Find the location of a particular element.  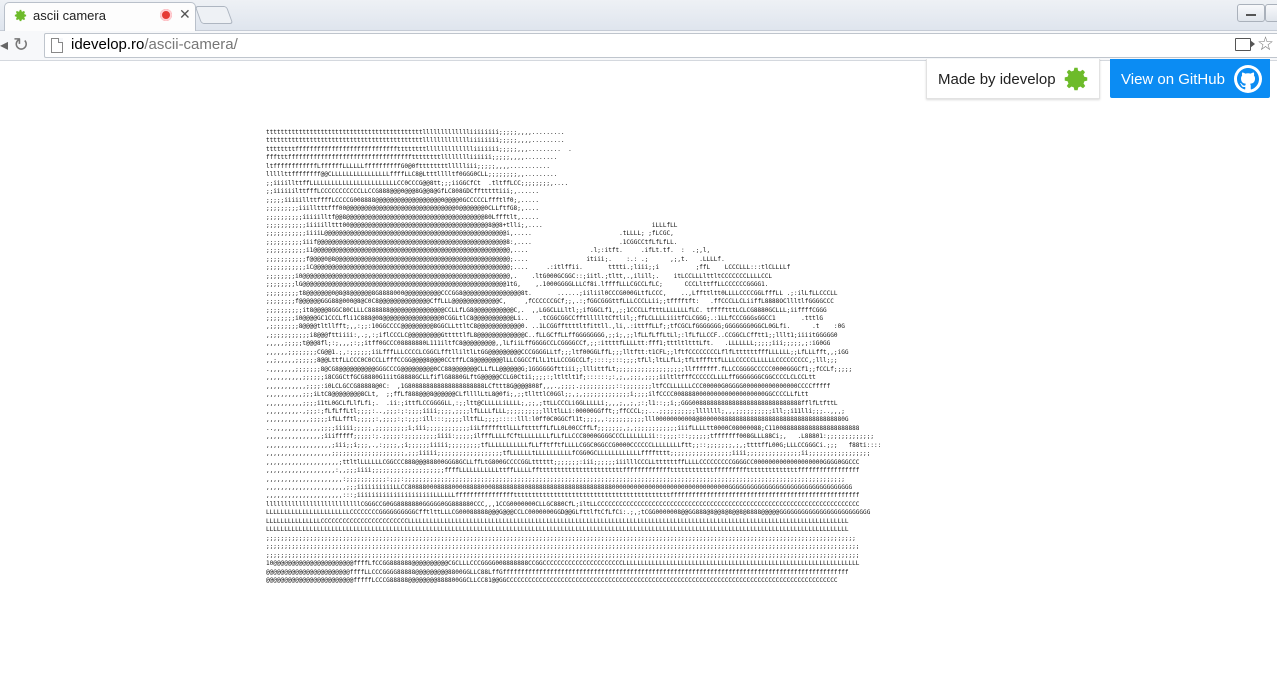

url-host: idevelop.ro is located at coordinates (108, 44).